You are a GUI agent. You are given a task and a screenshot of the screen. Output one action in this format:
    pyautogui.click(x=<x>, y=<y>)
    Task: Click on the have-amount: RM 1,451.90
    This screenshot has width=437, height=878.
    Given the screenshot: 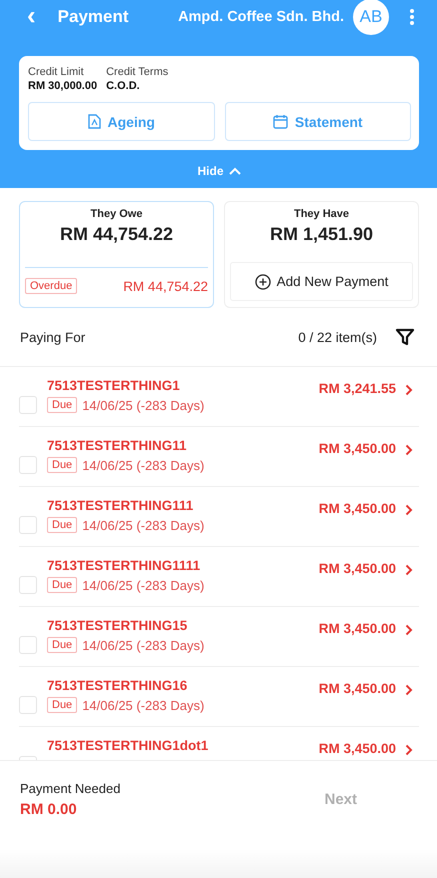 What is the action you would take?
    pyautogui.click(x=322, y=234)
    